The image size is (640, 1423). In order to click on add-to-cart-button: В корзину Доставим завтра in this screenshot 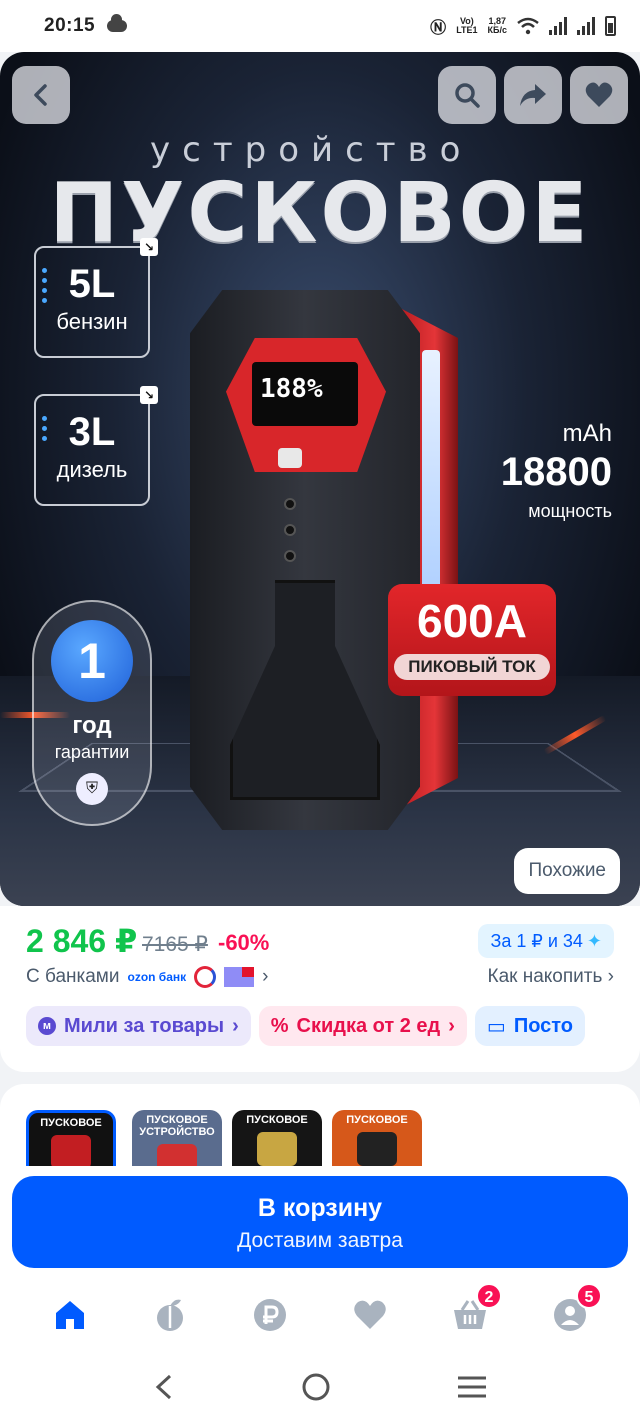, I will do `click(320, 1222)`.